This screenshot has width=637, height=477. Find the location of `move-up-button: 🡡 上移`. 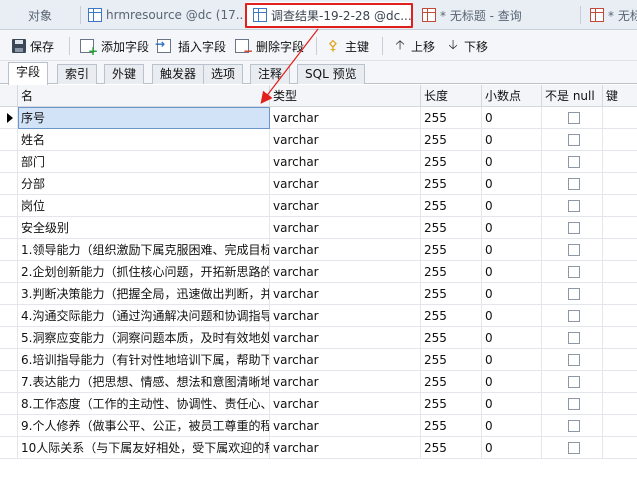

move-up-button: 🡡 上移 is located at coordinates (414, 46).